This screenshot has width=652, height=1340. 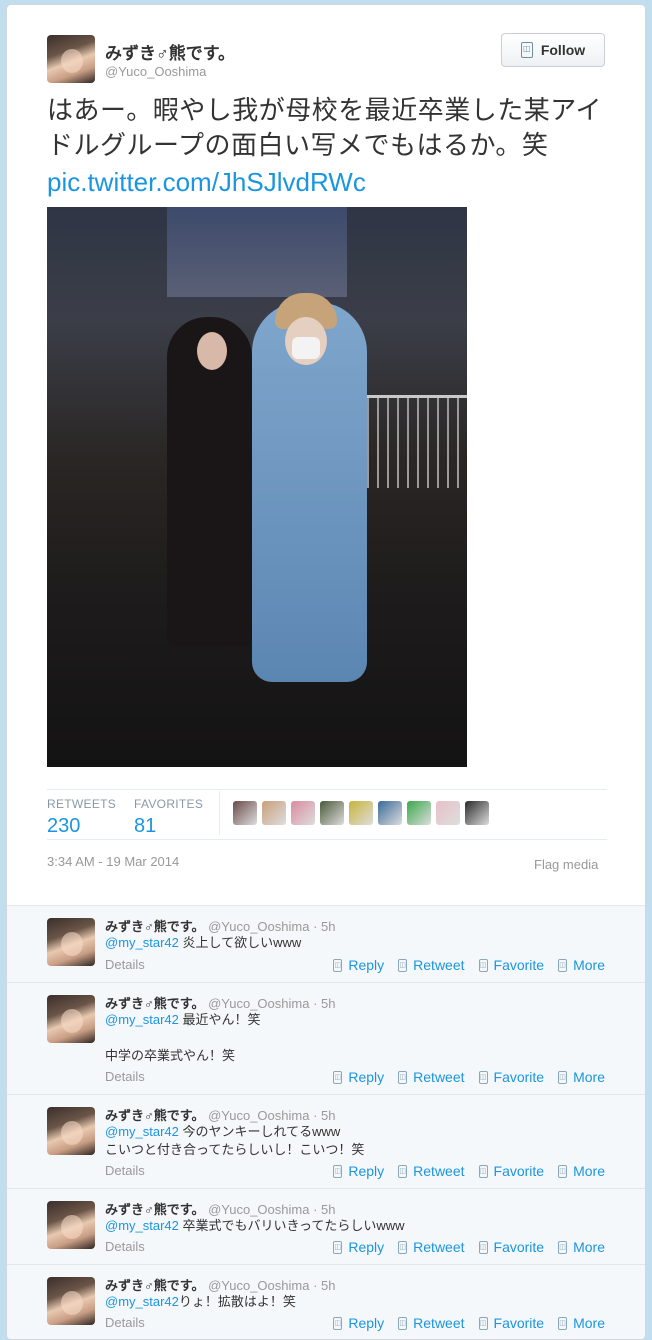 What do you see at coordinates (64, 826) in the screenshot?
I see `retweets-count: 230` at bounding box center [64, 826].